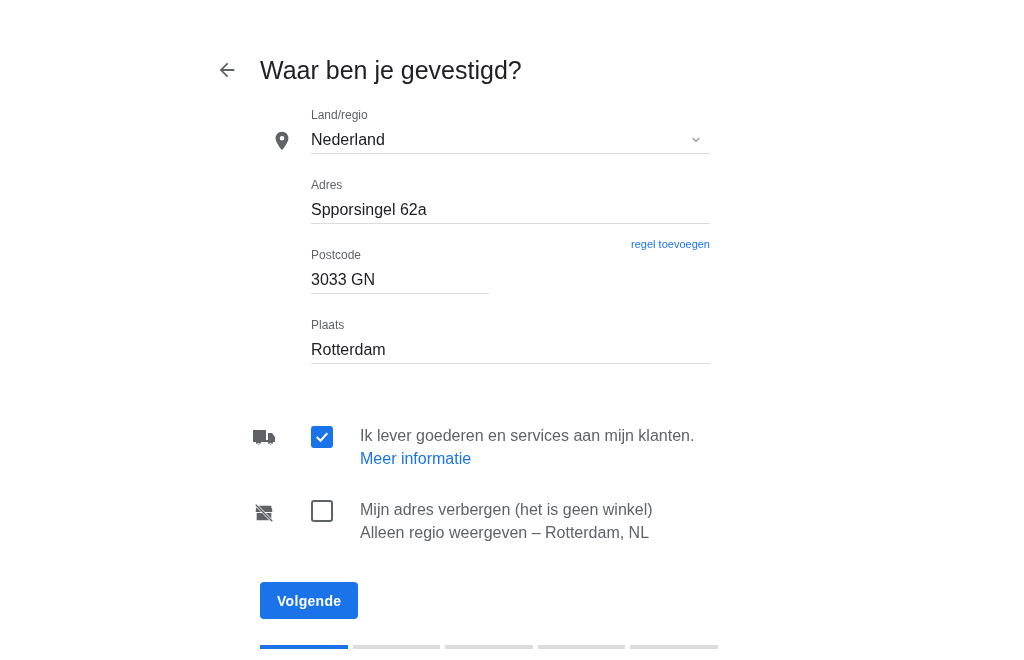 The height and width of the screenshot is (660, 1024). Describe the element at coordinates (391, 70) in the screenshot. I see `page-title: Waar ben je gevestigd?` at that location.